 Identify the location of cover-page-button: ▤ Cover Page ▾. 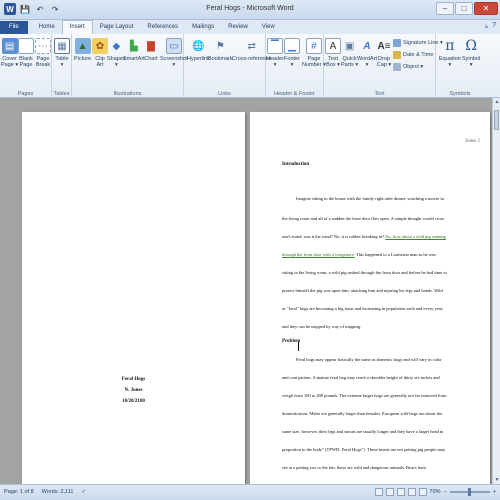
(9, 53).